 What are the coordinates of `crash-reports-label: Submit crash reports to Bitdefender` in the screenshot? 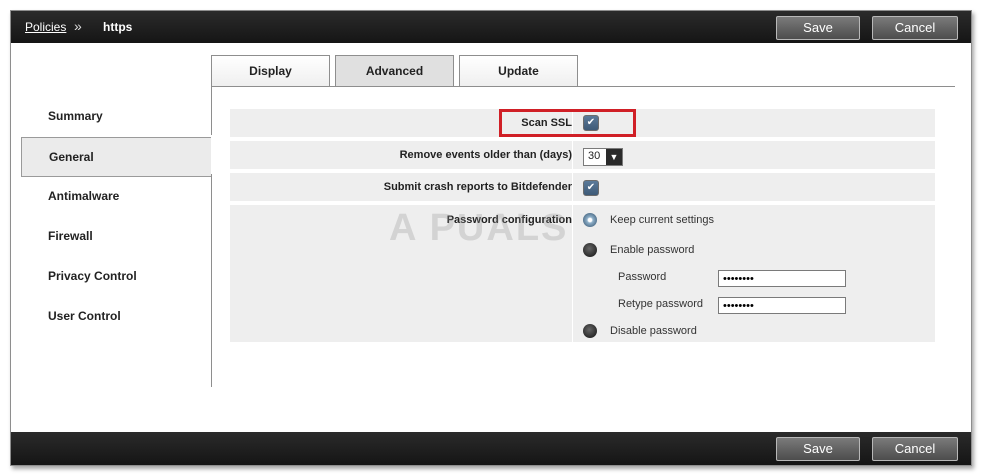 It's located at (477, 187).